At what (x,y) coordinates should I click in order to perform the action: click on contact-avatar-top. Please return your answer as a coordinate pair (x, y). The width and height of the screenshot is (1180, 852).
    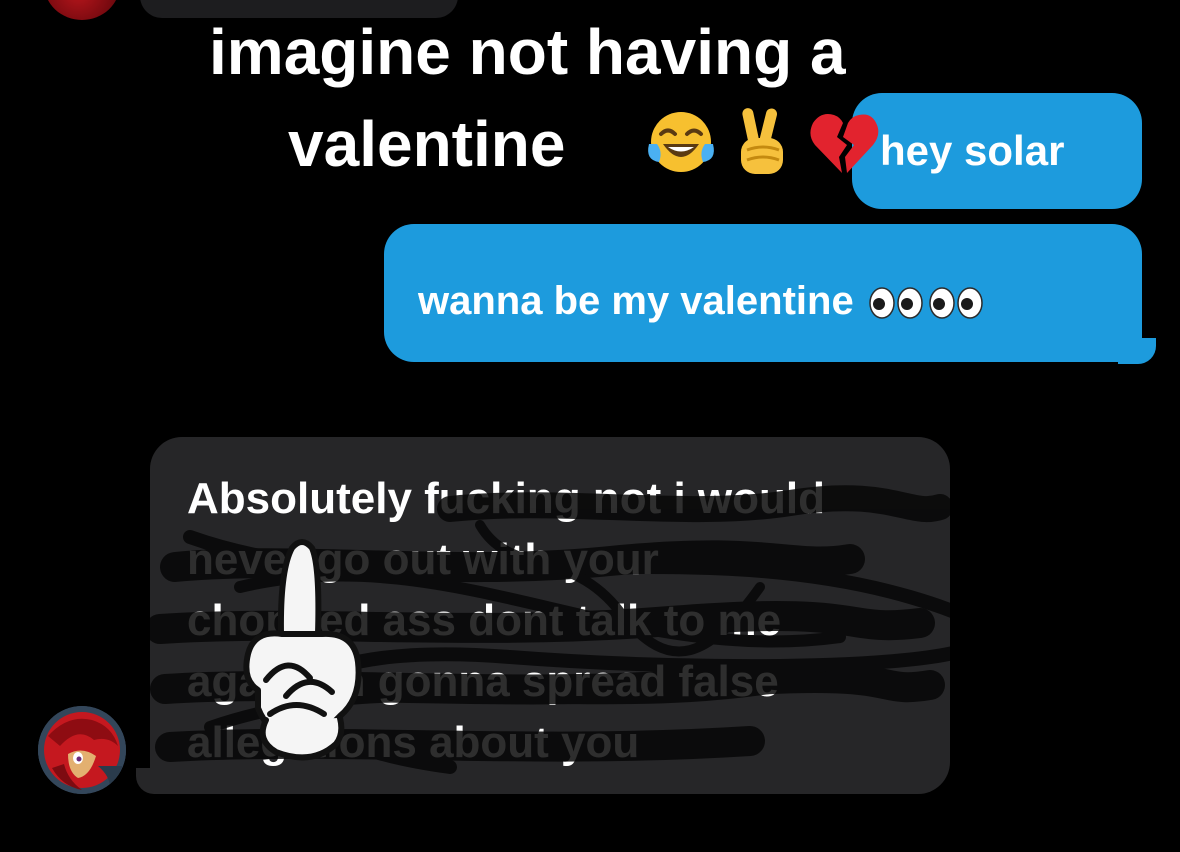
    Looking at the image, I should click on (82, 10).